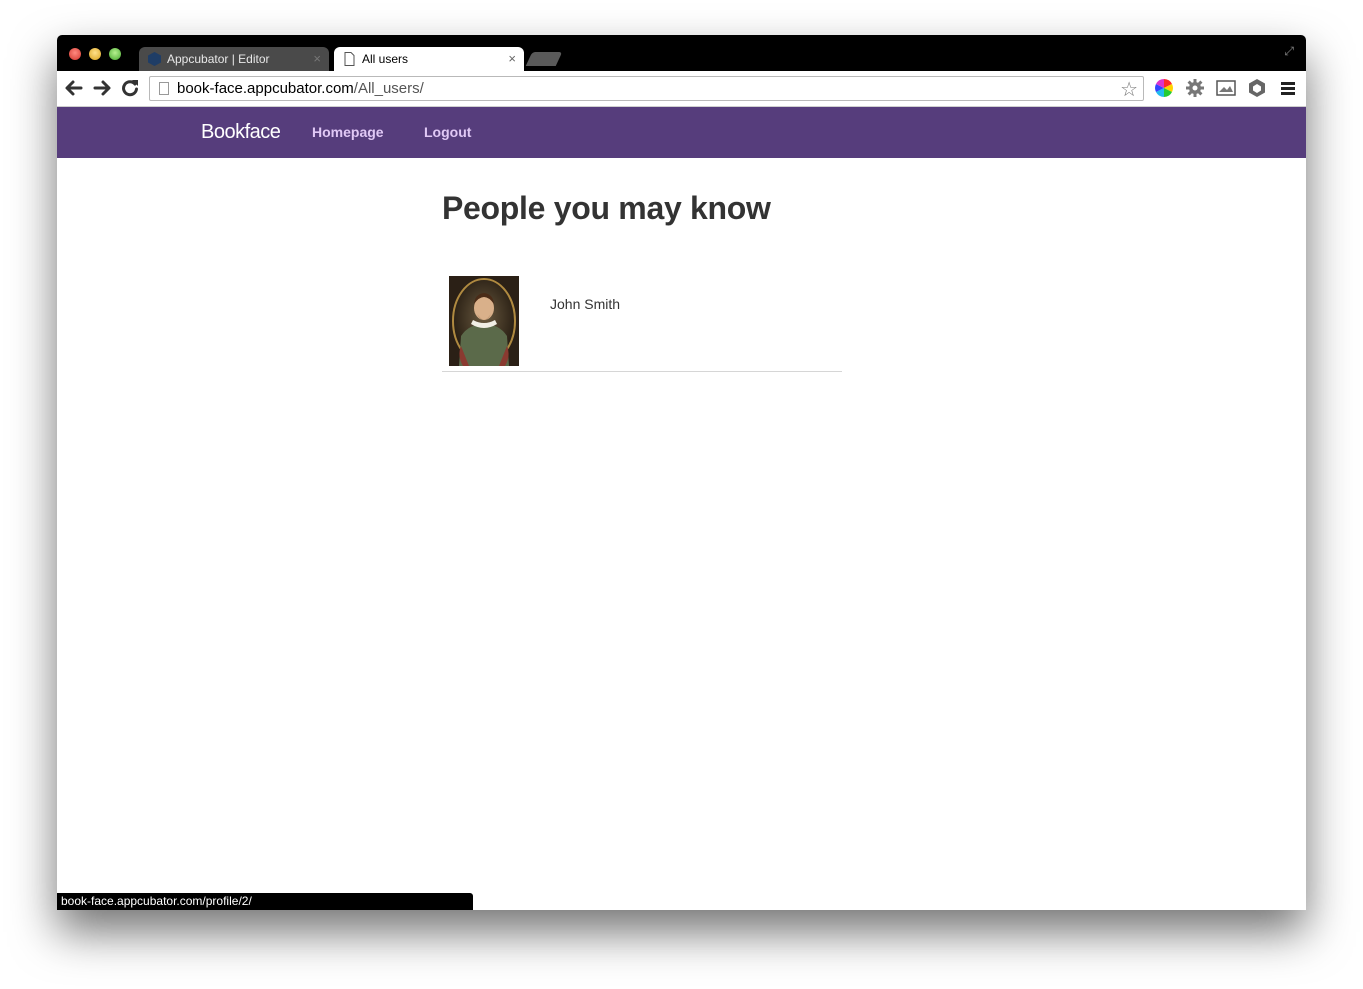 Image resolution: width=1363 pixels, height=989 pixels. I want to click on screenshot-extension-icon, so click(1226, 88).